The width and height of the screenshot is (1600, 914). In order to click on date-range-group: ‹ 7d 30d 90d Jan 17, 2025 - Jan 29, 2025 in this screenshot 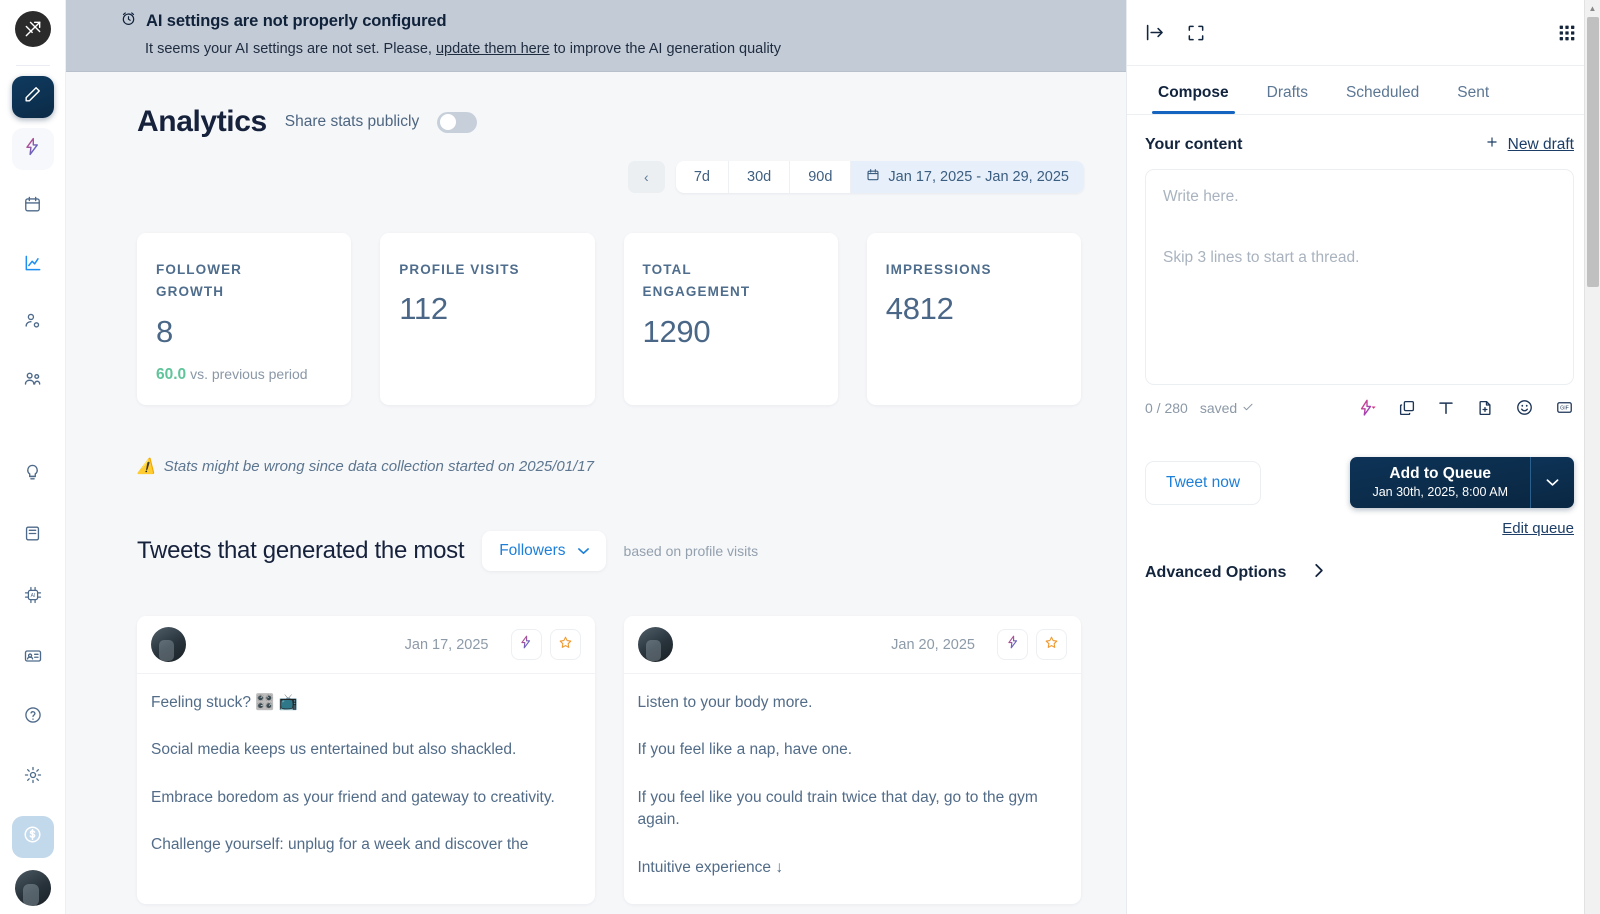, I will do `click(855, 177)`.